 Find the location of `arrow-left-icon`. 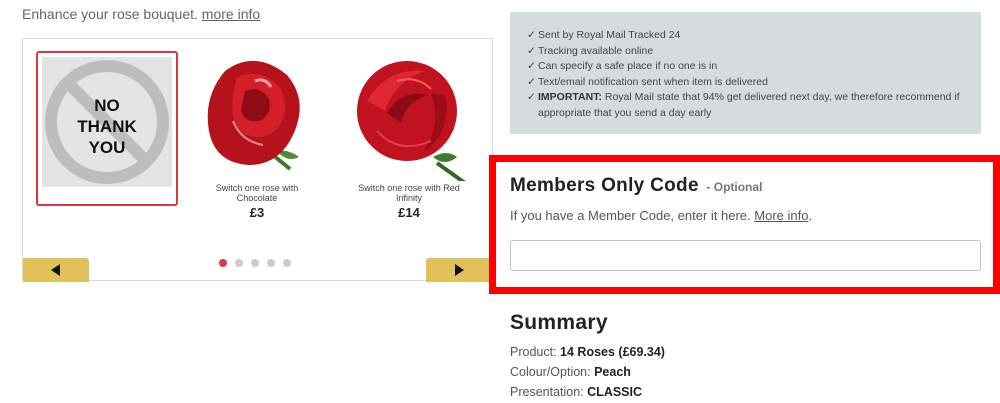

arrow-left-icon is located at coordinates (55, 270).